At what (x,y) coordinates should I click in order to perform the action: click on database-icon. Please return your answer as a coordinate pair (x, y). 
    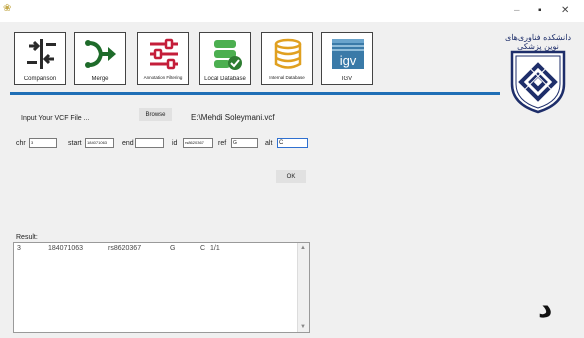
    Looking at the image, I should click on (288, 53).